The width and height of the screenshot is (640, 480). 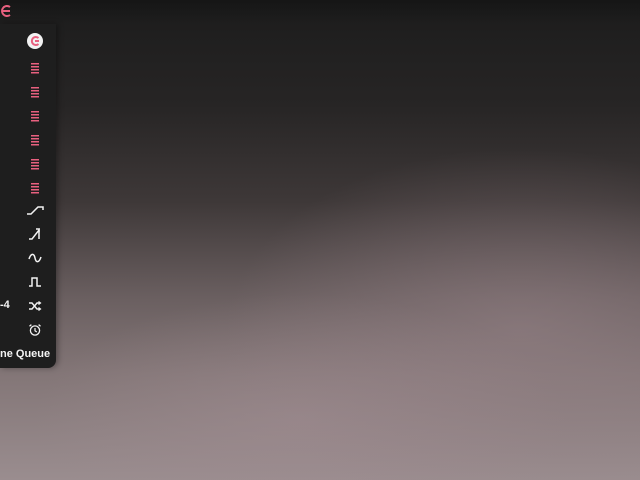 I want to click on alarm-clock-icon, so click(x=35, y=330).